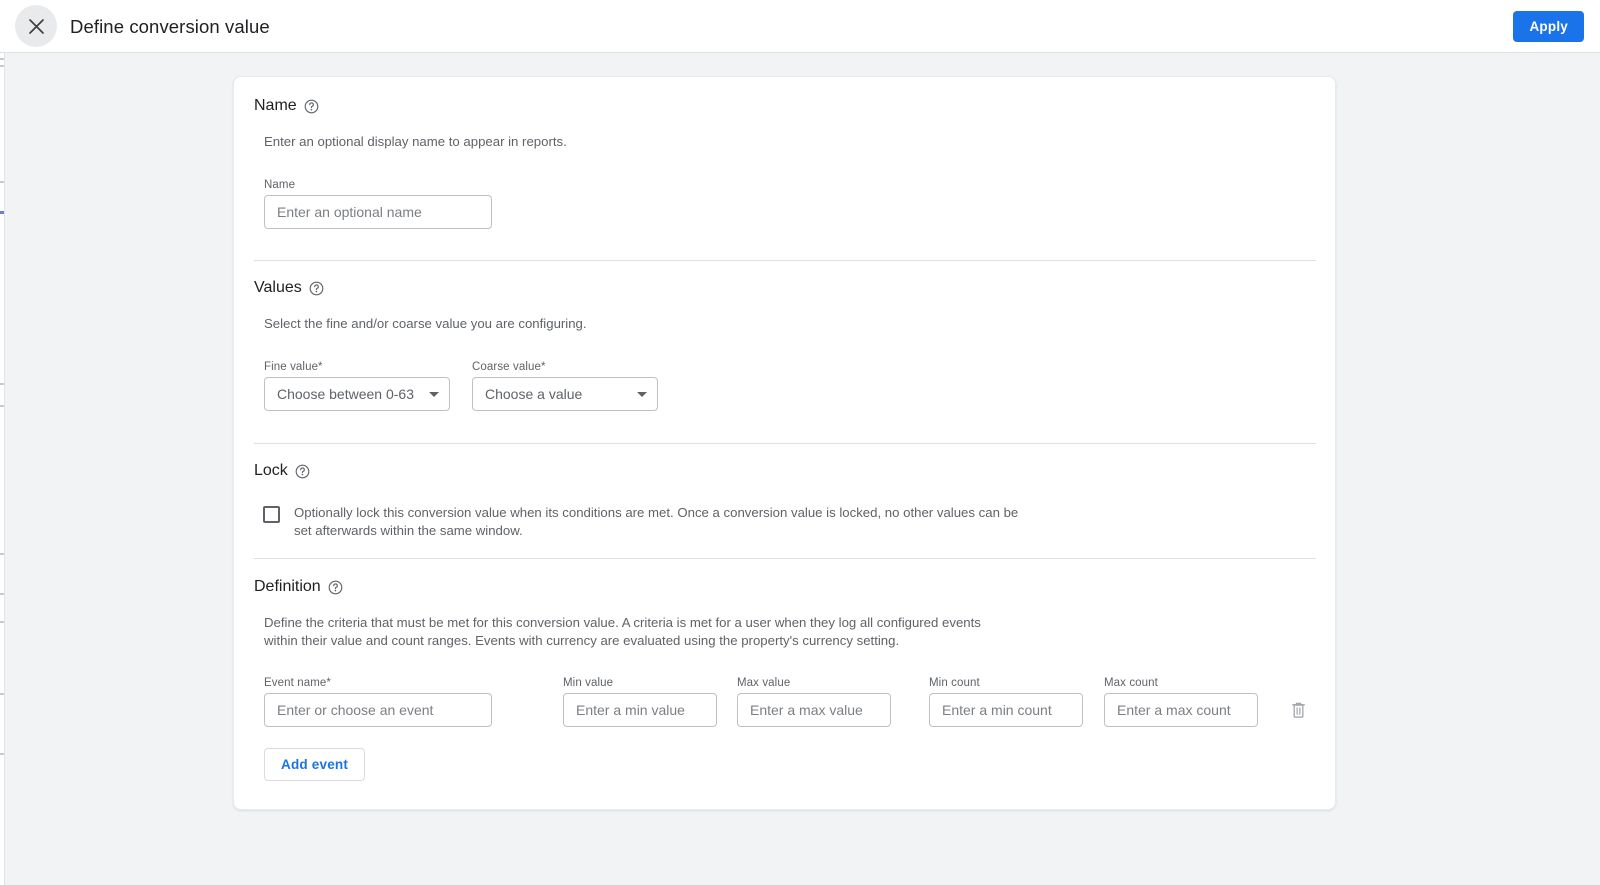  Describe the element at coordinates (278, 287) in the screenshot. I see `section-values-label: Values` at that location.